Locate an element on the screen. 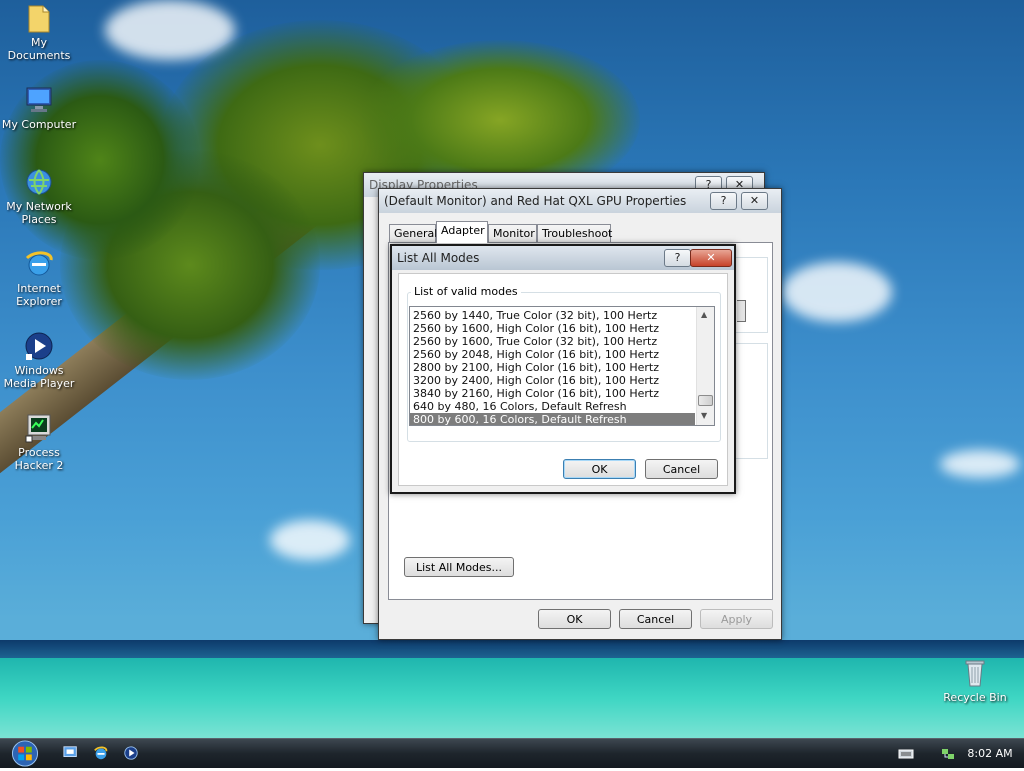 Image resolution: width=1024 pixels, height=771 pixels. quick-launch-show-desktop is located at coordinates (72, 754).